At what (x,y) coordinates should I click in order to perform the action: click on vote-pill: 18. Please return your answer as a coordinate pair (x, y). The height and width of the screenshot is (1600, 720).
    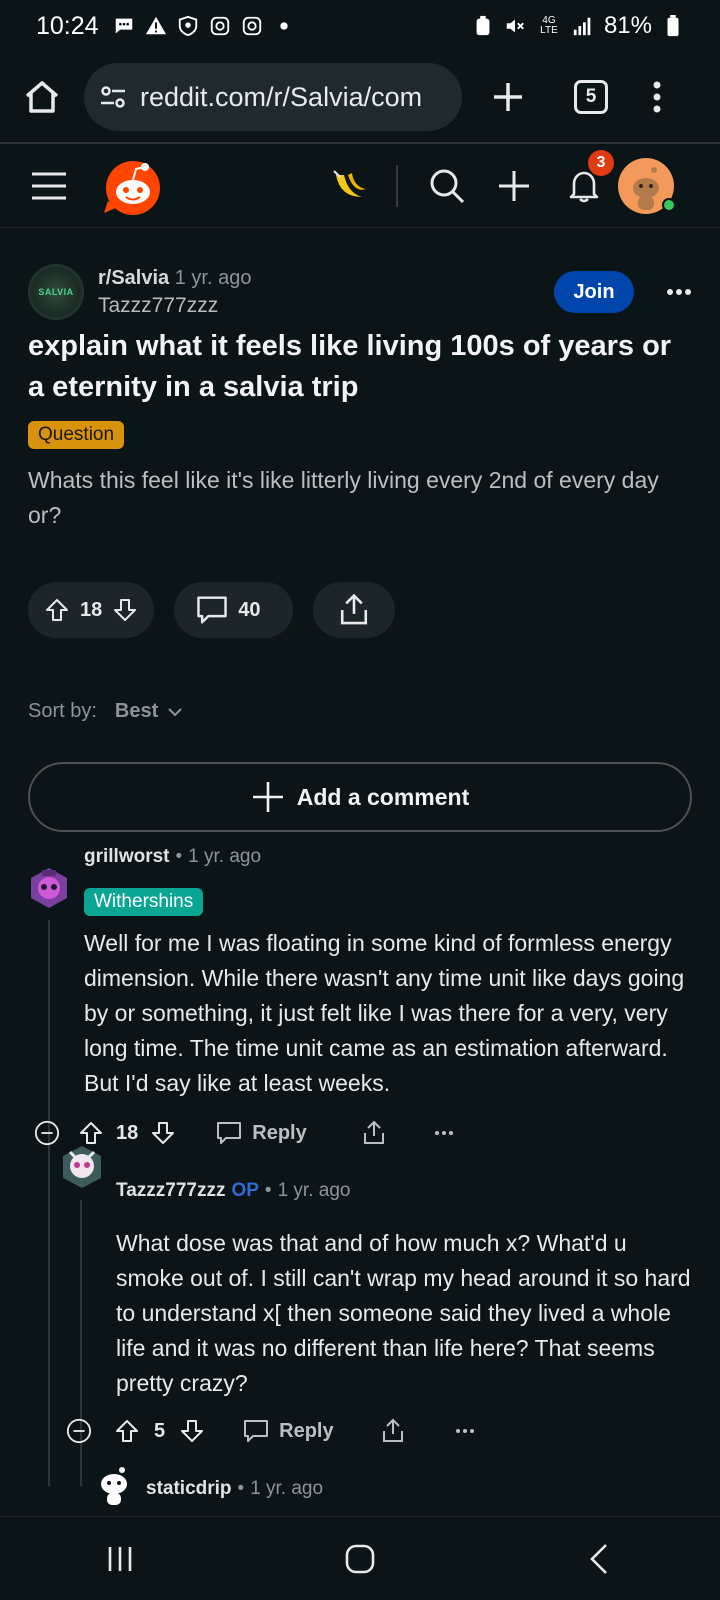
    Looking at the image, I should click on (91, 610).